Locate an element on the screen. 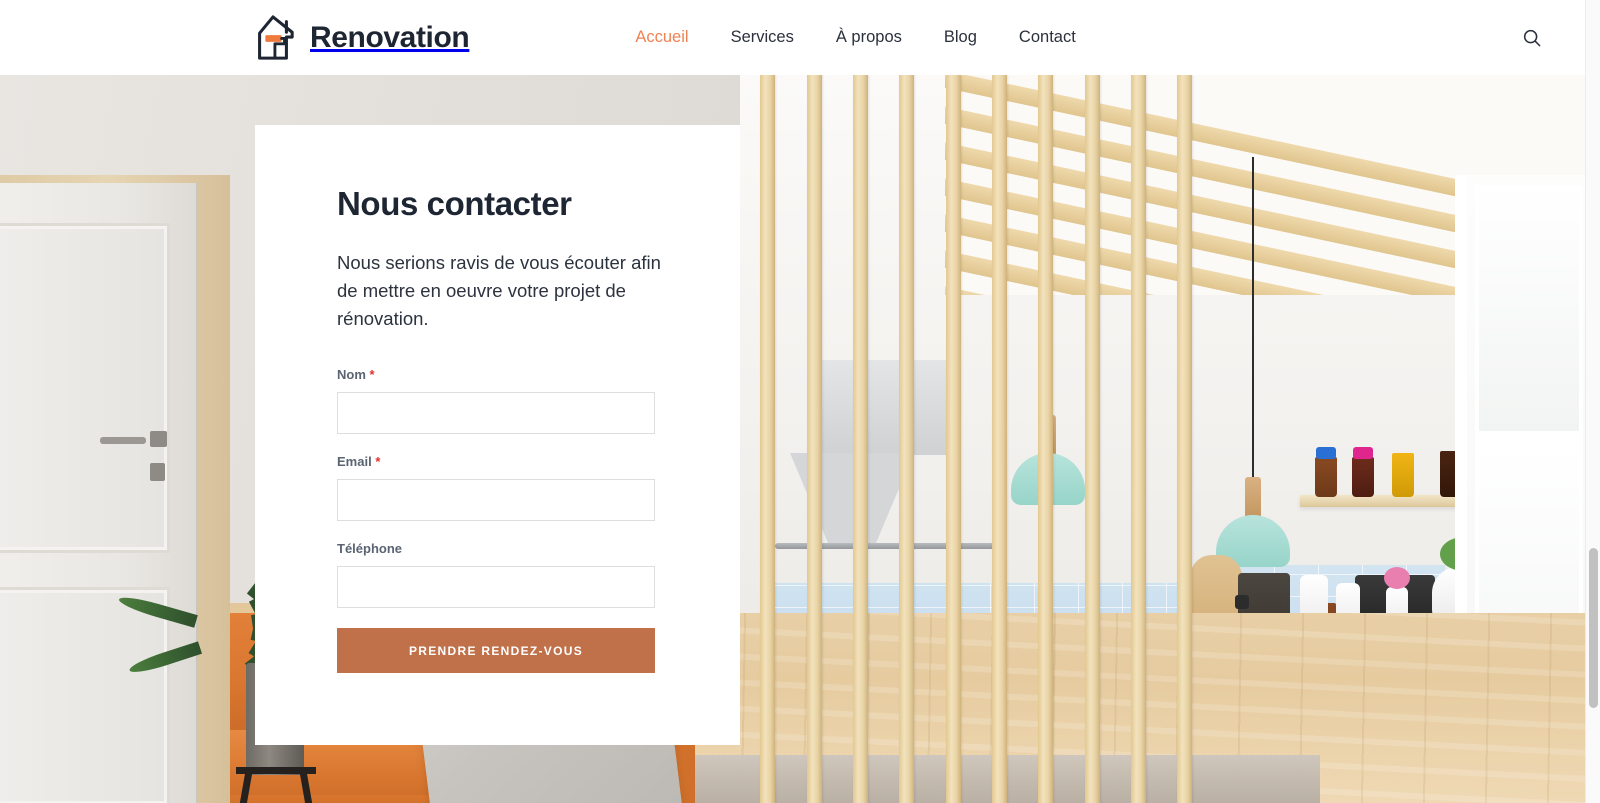 This screenshot has height=803, width=1600. field-telephone: Téléphone is located at coordinates (506, 575).